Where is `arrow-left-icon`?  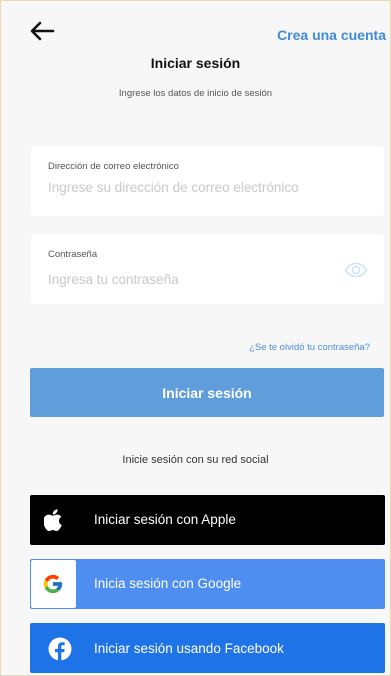
arrow-left-icon is located at coordinates (42, 31).